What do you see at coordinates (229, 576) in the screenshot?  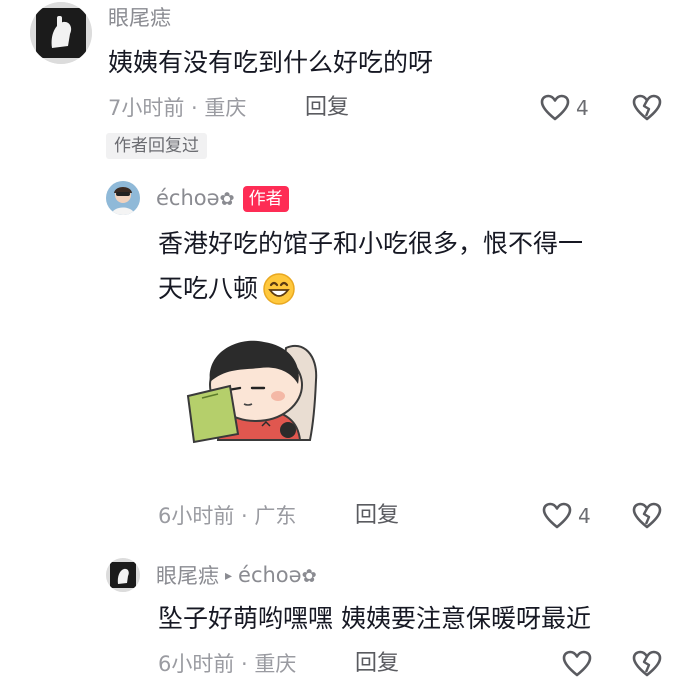 I see `reply-arrow-icon: ▸` at bounding box center [229, 576].